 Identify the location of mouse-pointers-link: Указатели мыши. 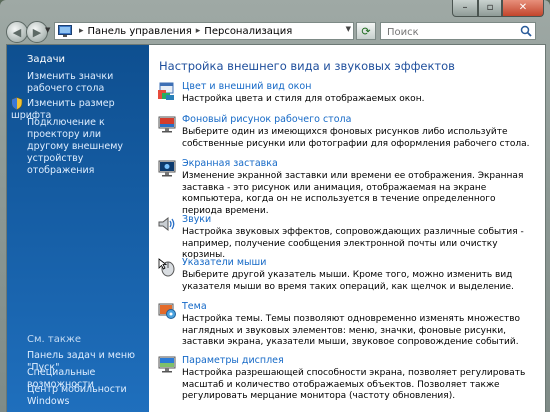
(224, 262).